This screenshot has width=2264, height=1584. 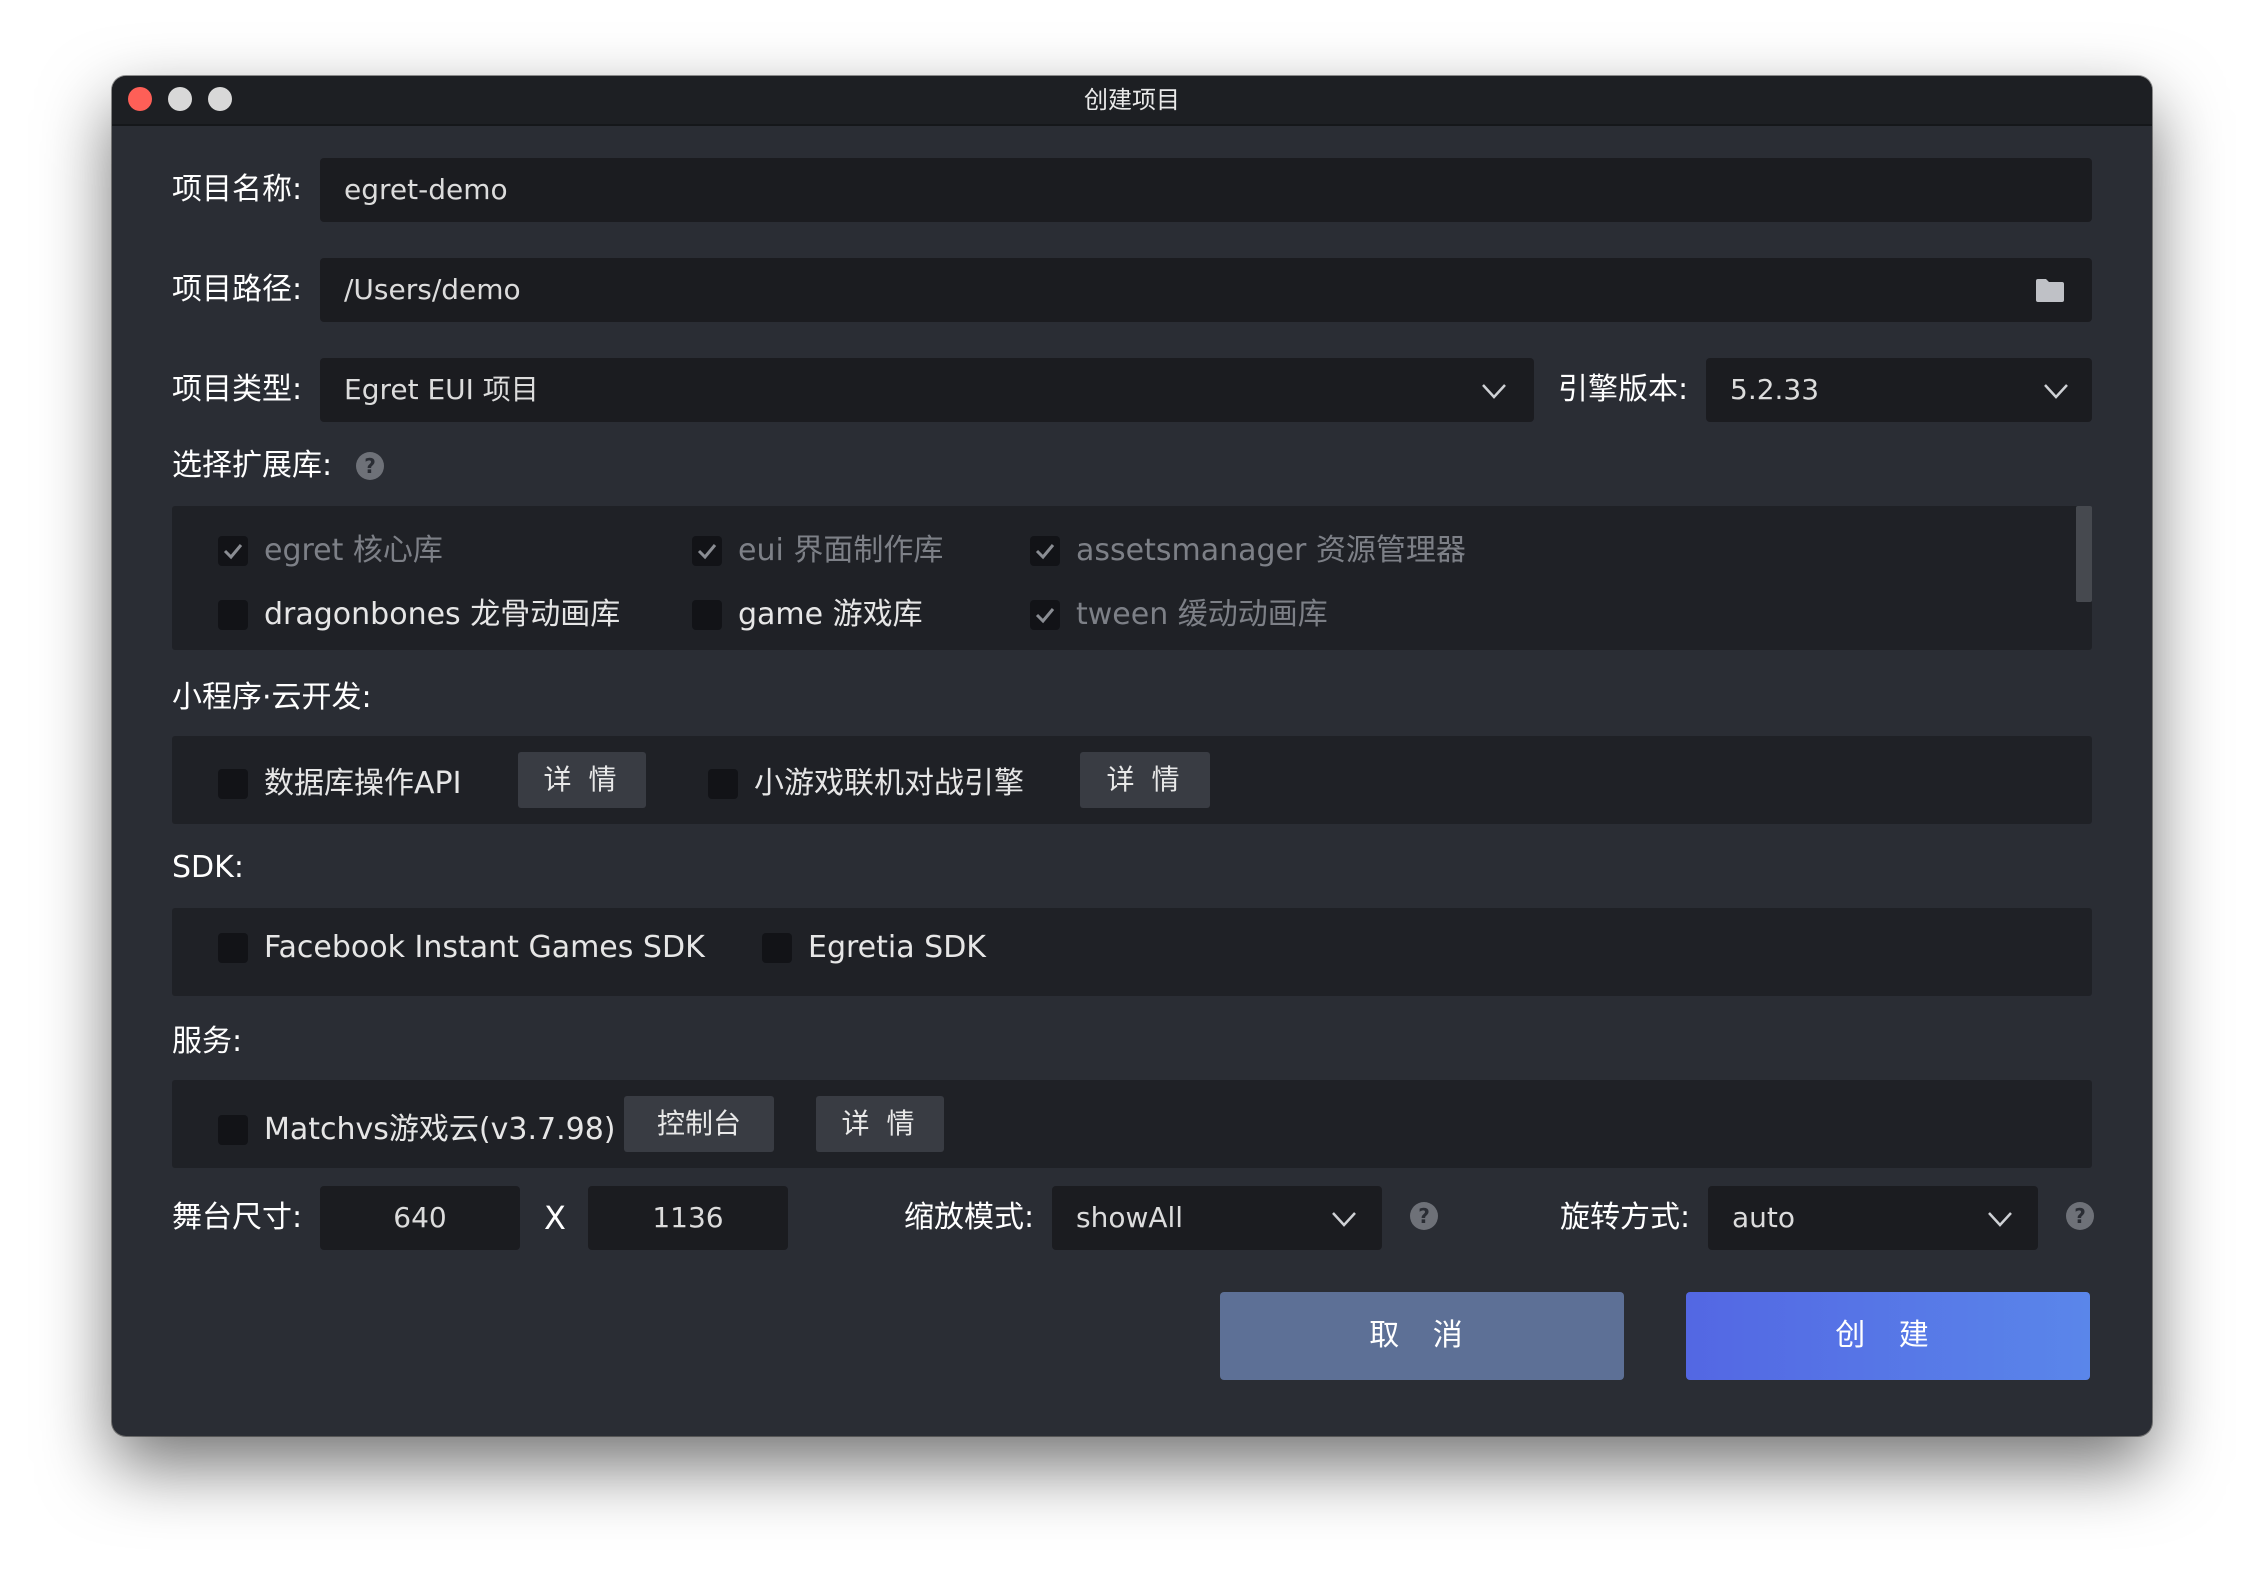 I want to click on multiplayer-engine-checkbox, so click(x=723, y=784).